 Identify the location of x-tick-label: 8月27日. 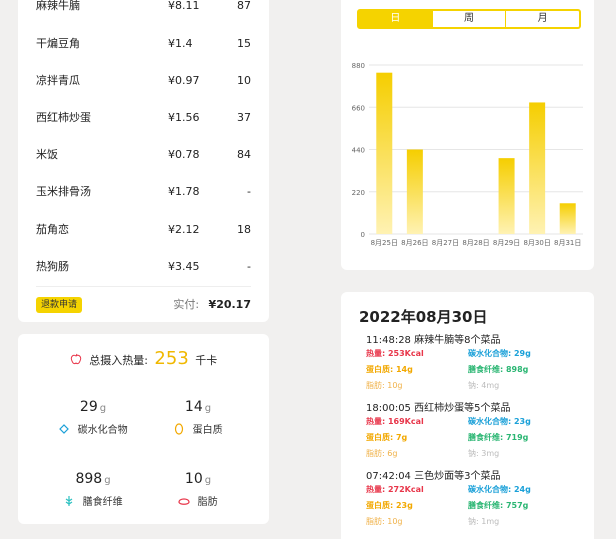
(445, 243).